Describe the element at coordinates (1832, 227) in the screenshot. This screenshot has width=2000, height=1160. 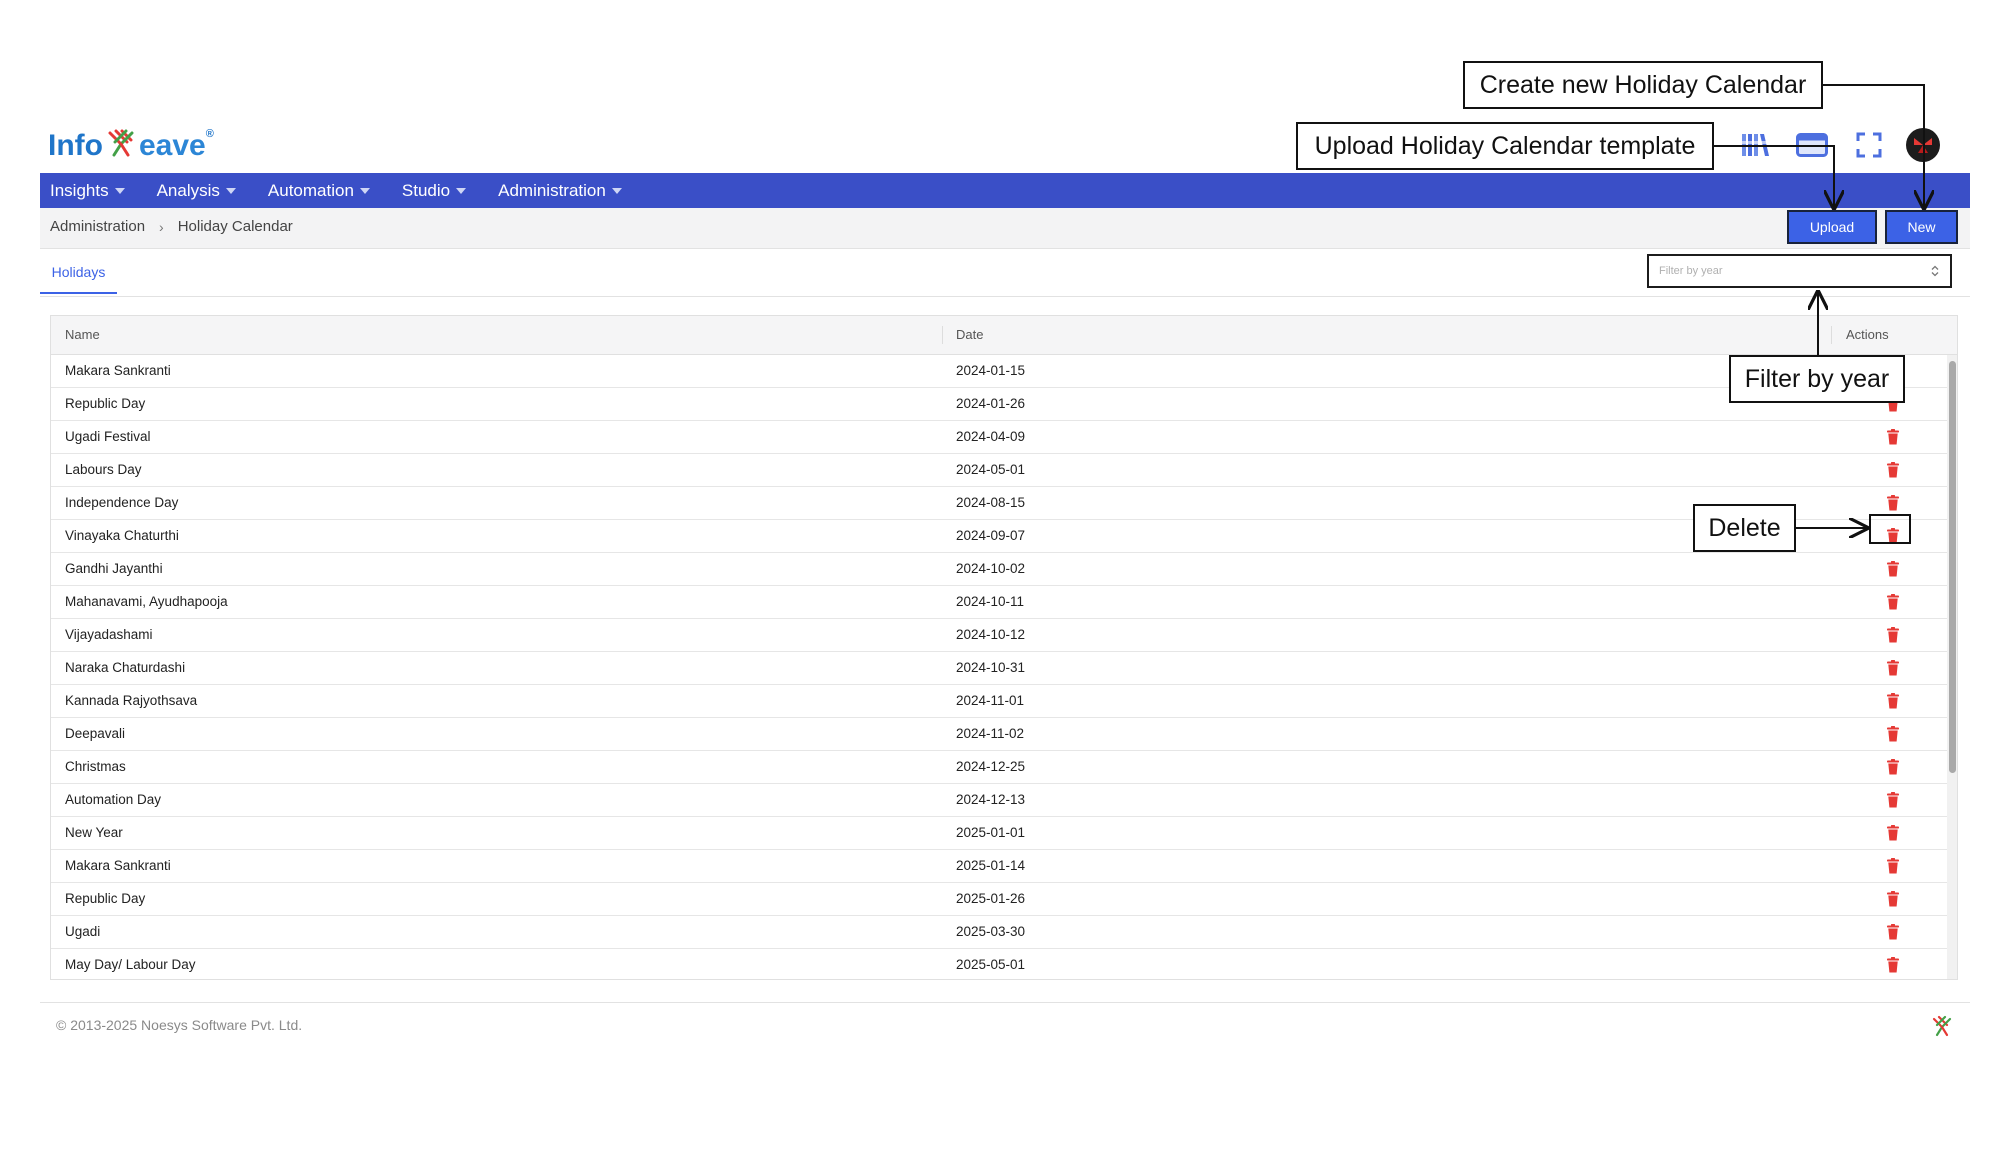
I see `upload-button: Upload` at that location.